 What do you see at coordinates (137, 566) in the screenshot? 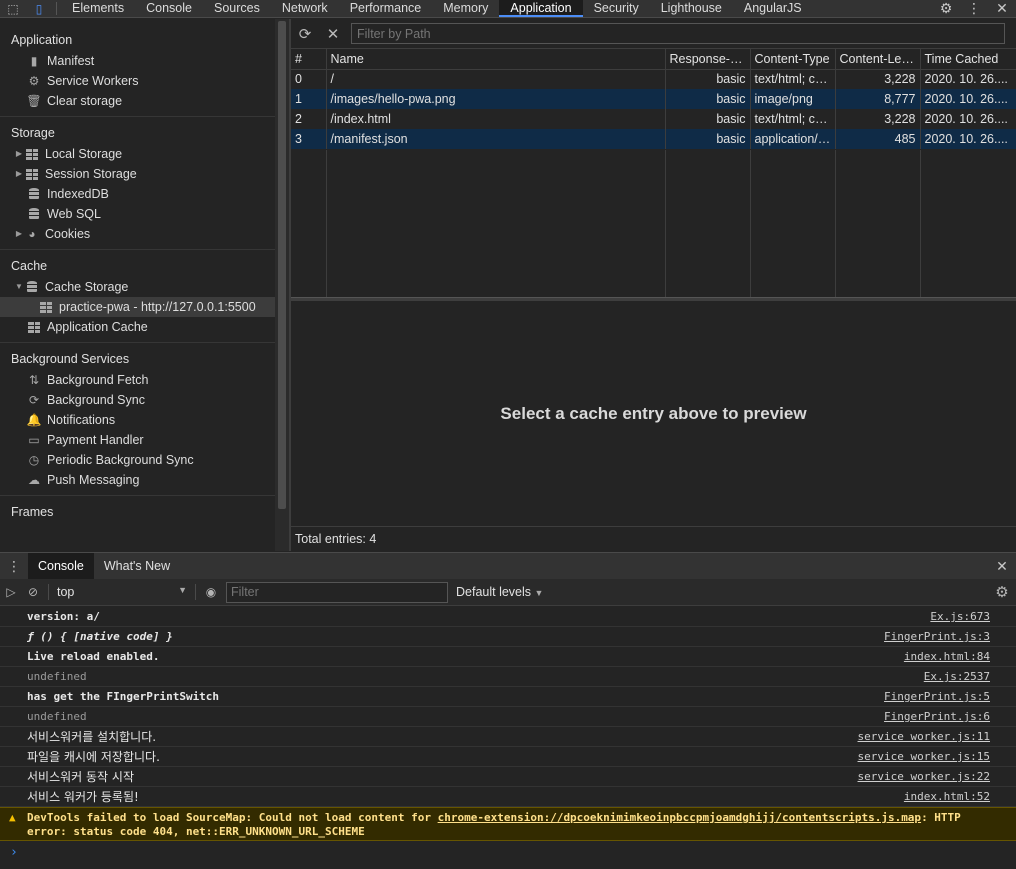
I see `drawer-tab-whats-new: What's New` at bounding box center [137, 566].